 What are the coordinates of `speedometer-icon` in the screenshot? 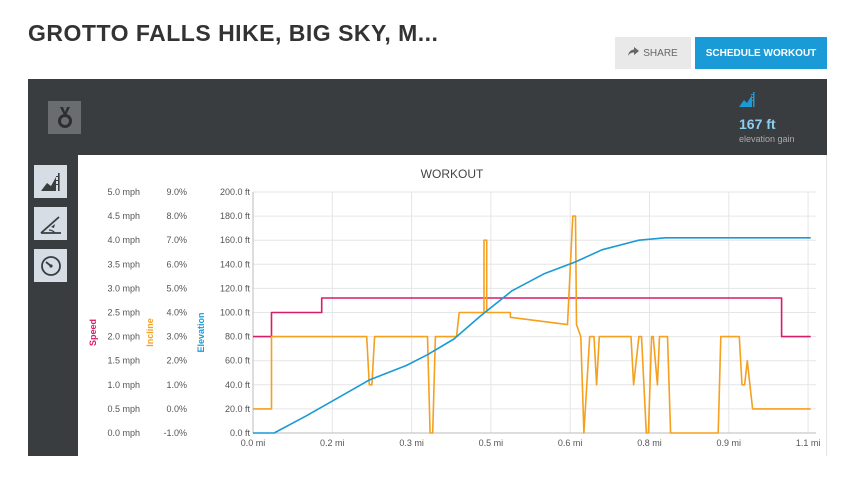 It's located at (50, 265).